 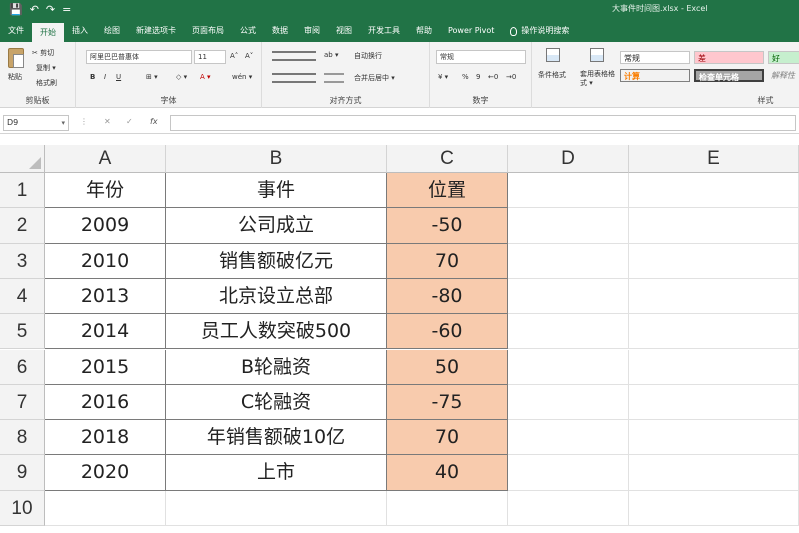 What do you see at coordinates (276, 261) in the screenshot?
I see `cell-b3: 销售额破亿元` at bounding box center [276, 261].